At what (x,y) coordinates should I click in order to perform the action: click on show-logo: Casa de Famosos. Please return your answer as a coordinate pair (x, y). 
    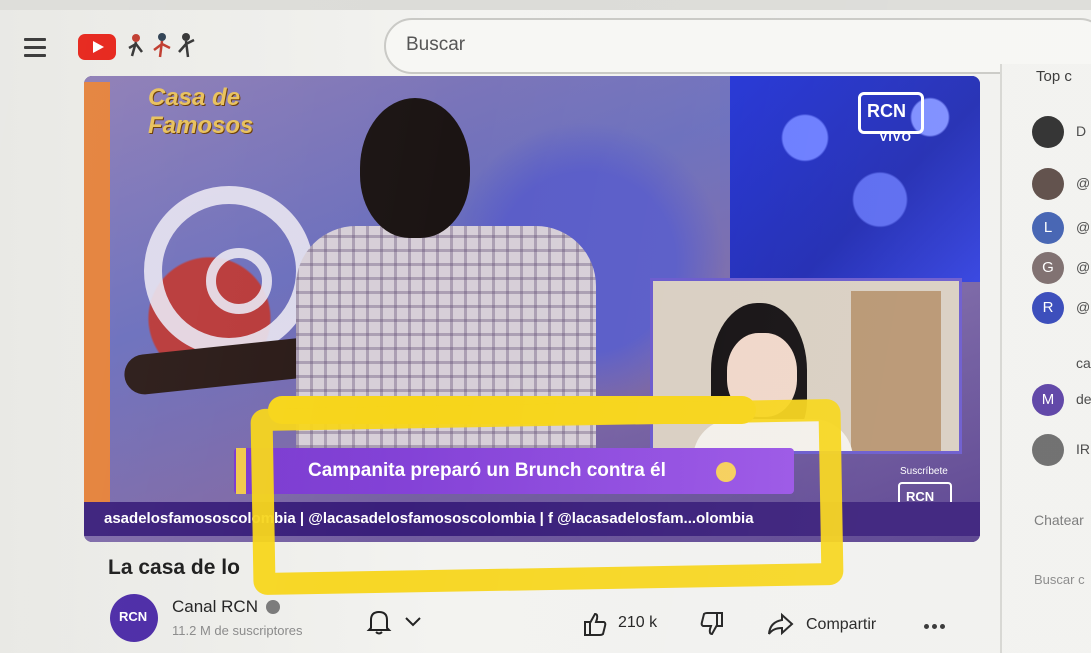
    Looking at the image, I should click on (208, 112).